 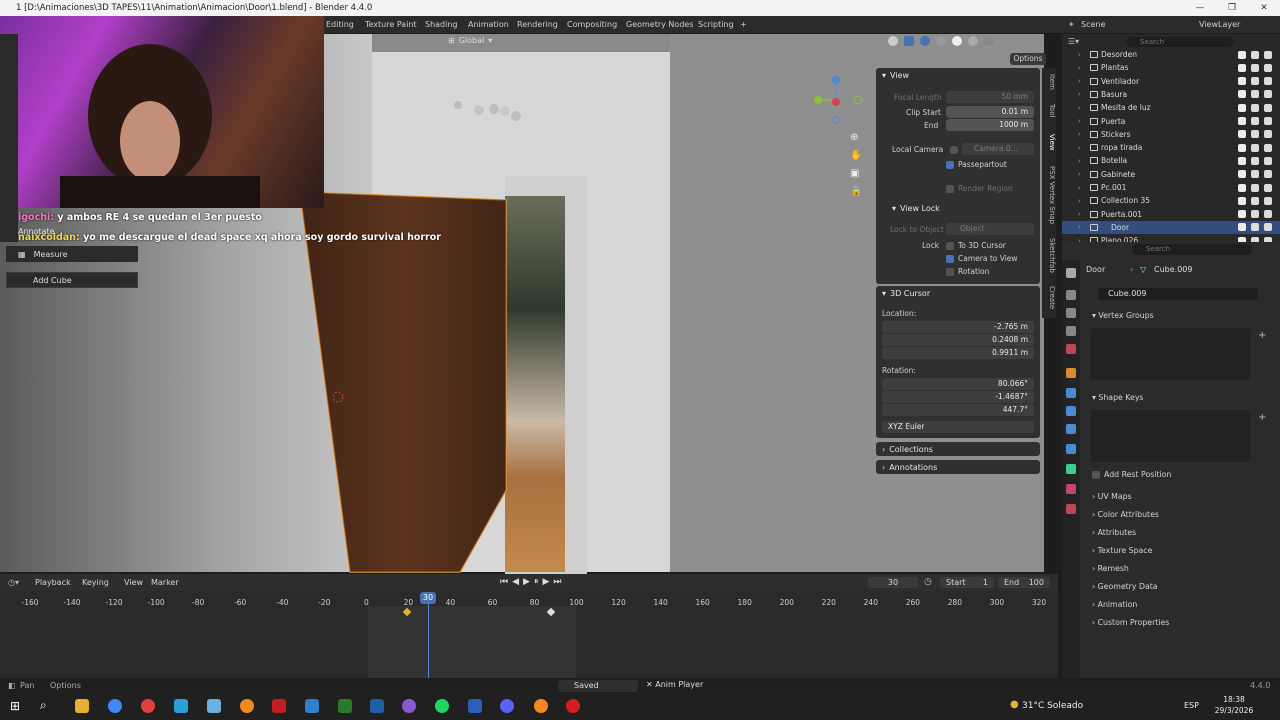 I want to click on marker-menu: Marker, so click(x=165, y=582).